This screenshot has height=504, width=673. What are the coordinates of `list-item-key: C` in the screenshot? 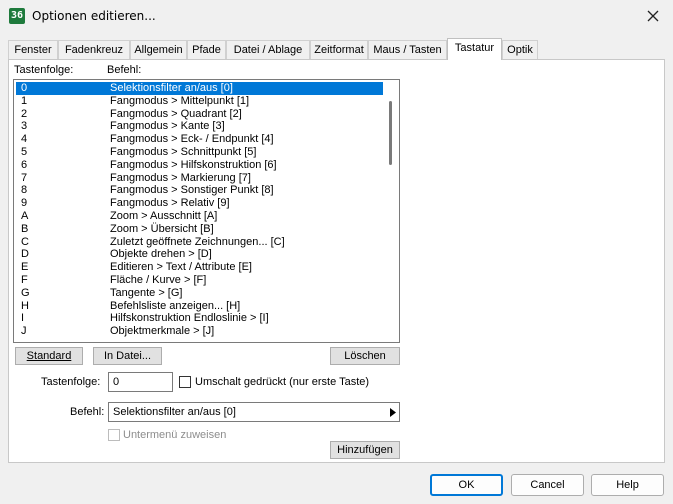 It's located at (25, 241).